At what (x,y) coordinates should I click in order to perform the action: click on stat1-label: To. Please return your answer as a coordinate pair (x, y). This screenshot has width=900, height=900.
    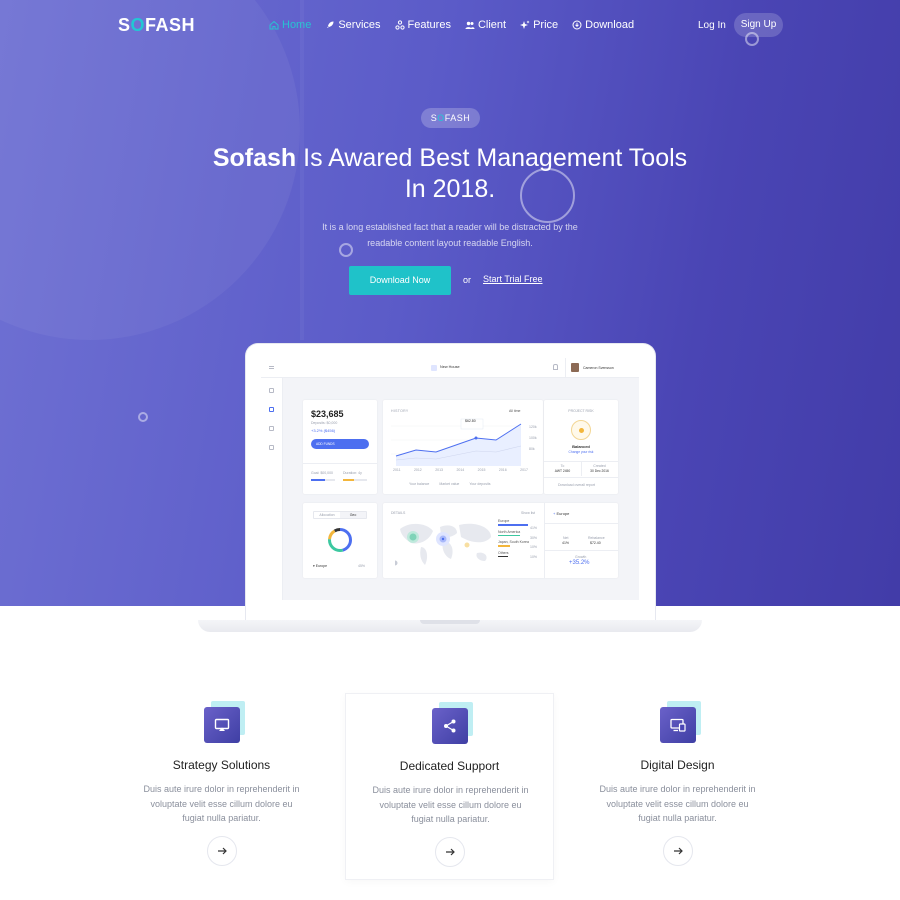
    Looking at the image, I should click on (562, 466).